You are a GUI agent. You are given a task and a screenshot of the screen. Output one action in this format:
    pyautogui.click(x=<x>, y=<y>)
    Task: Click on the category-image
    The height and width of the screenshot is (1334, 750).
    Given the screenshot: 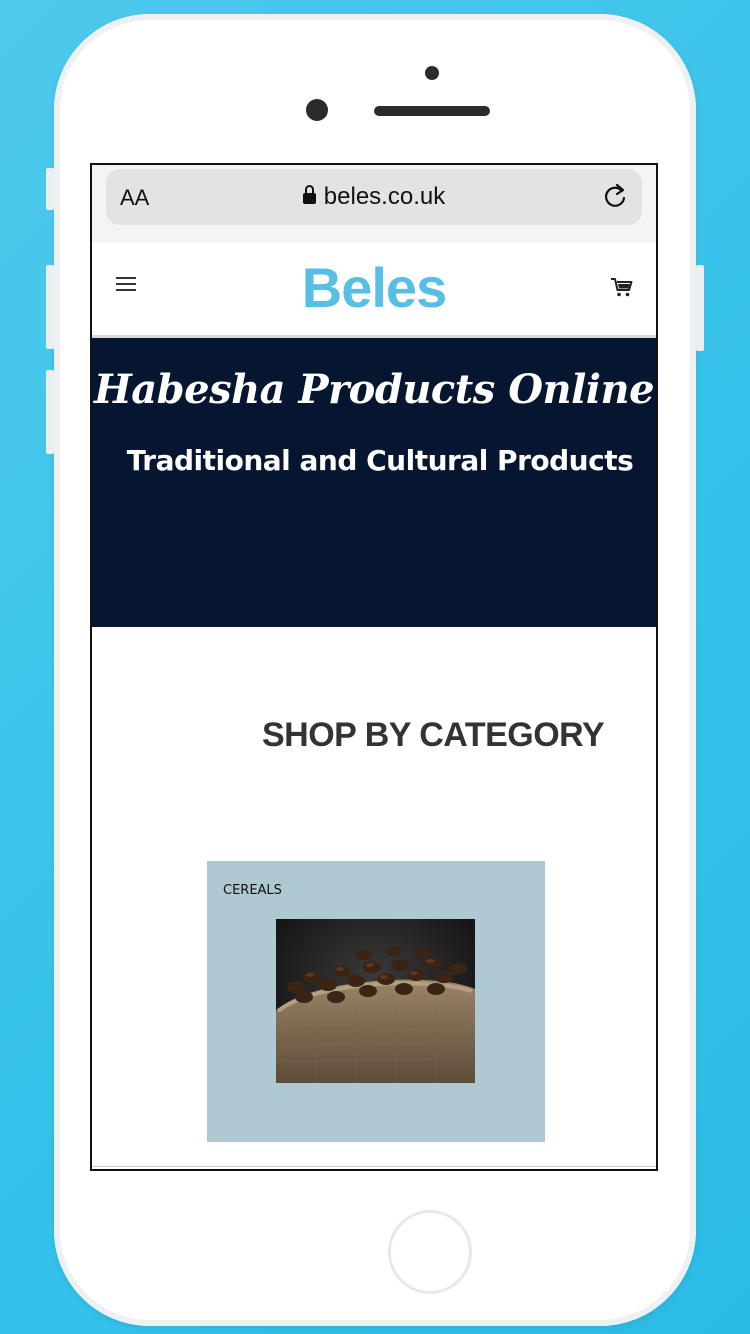 What is the action you would take?
    pyautogui.click(x=375, y=1001)
    